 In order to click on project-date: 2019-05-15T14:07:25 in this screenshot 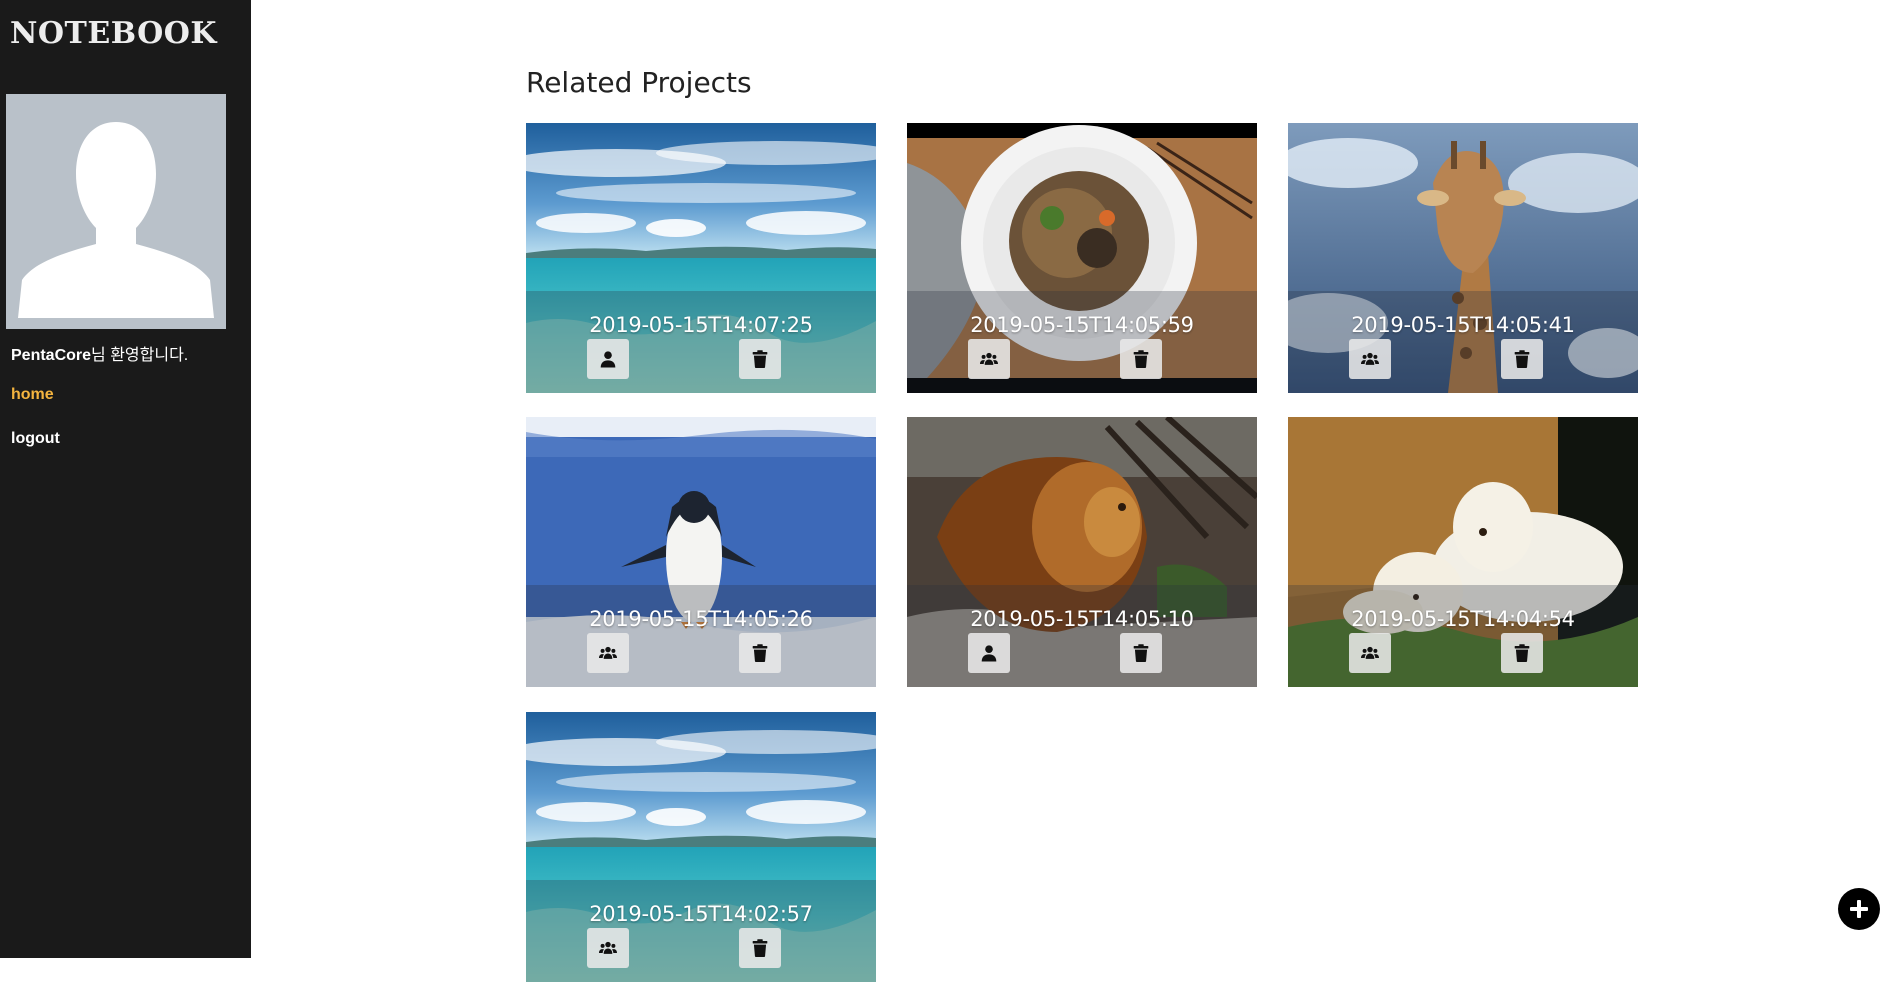, I will do `click(701, 325)`.